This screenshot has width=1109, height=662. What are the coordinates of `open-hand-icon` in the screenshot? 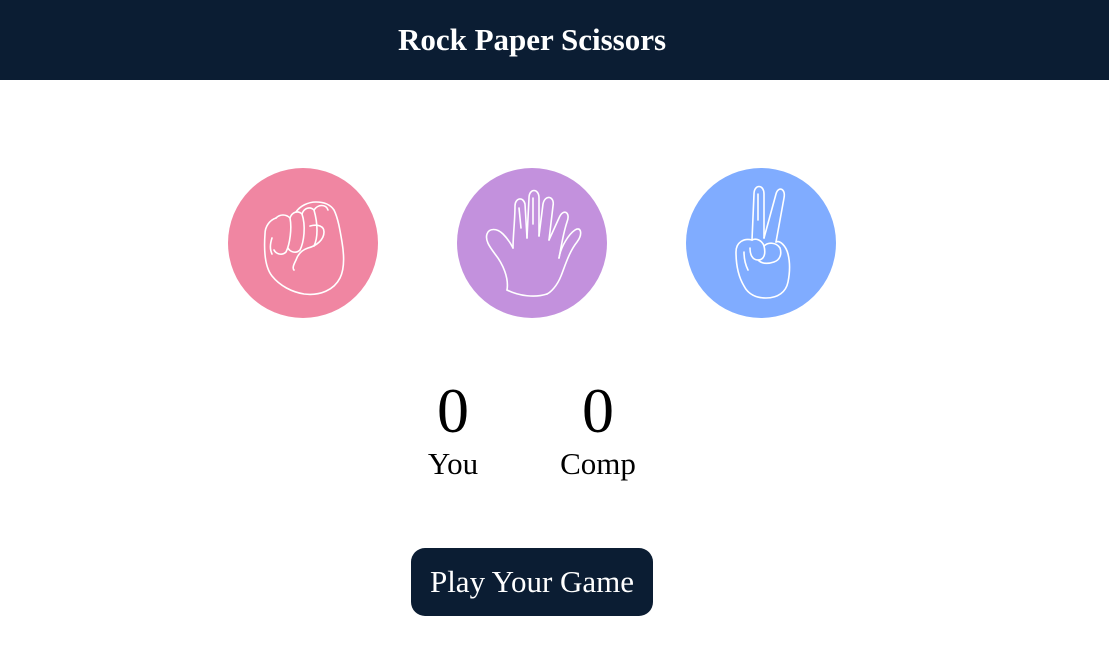 It's located at (533, 243).